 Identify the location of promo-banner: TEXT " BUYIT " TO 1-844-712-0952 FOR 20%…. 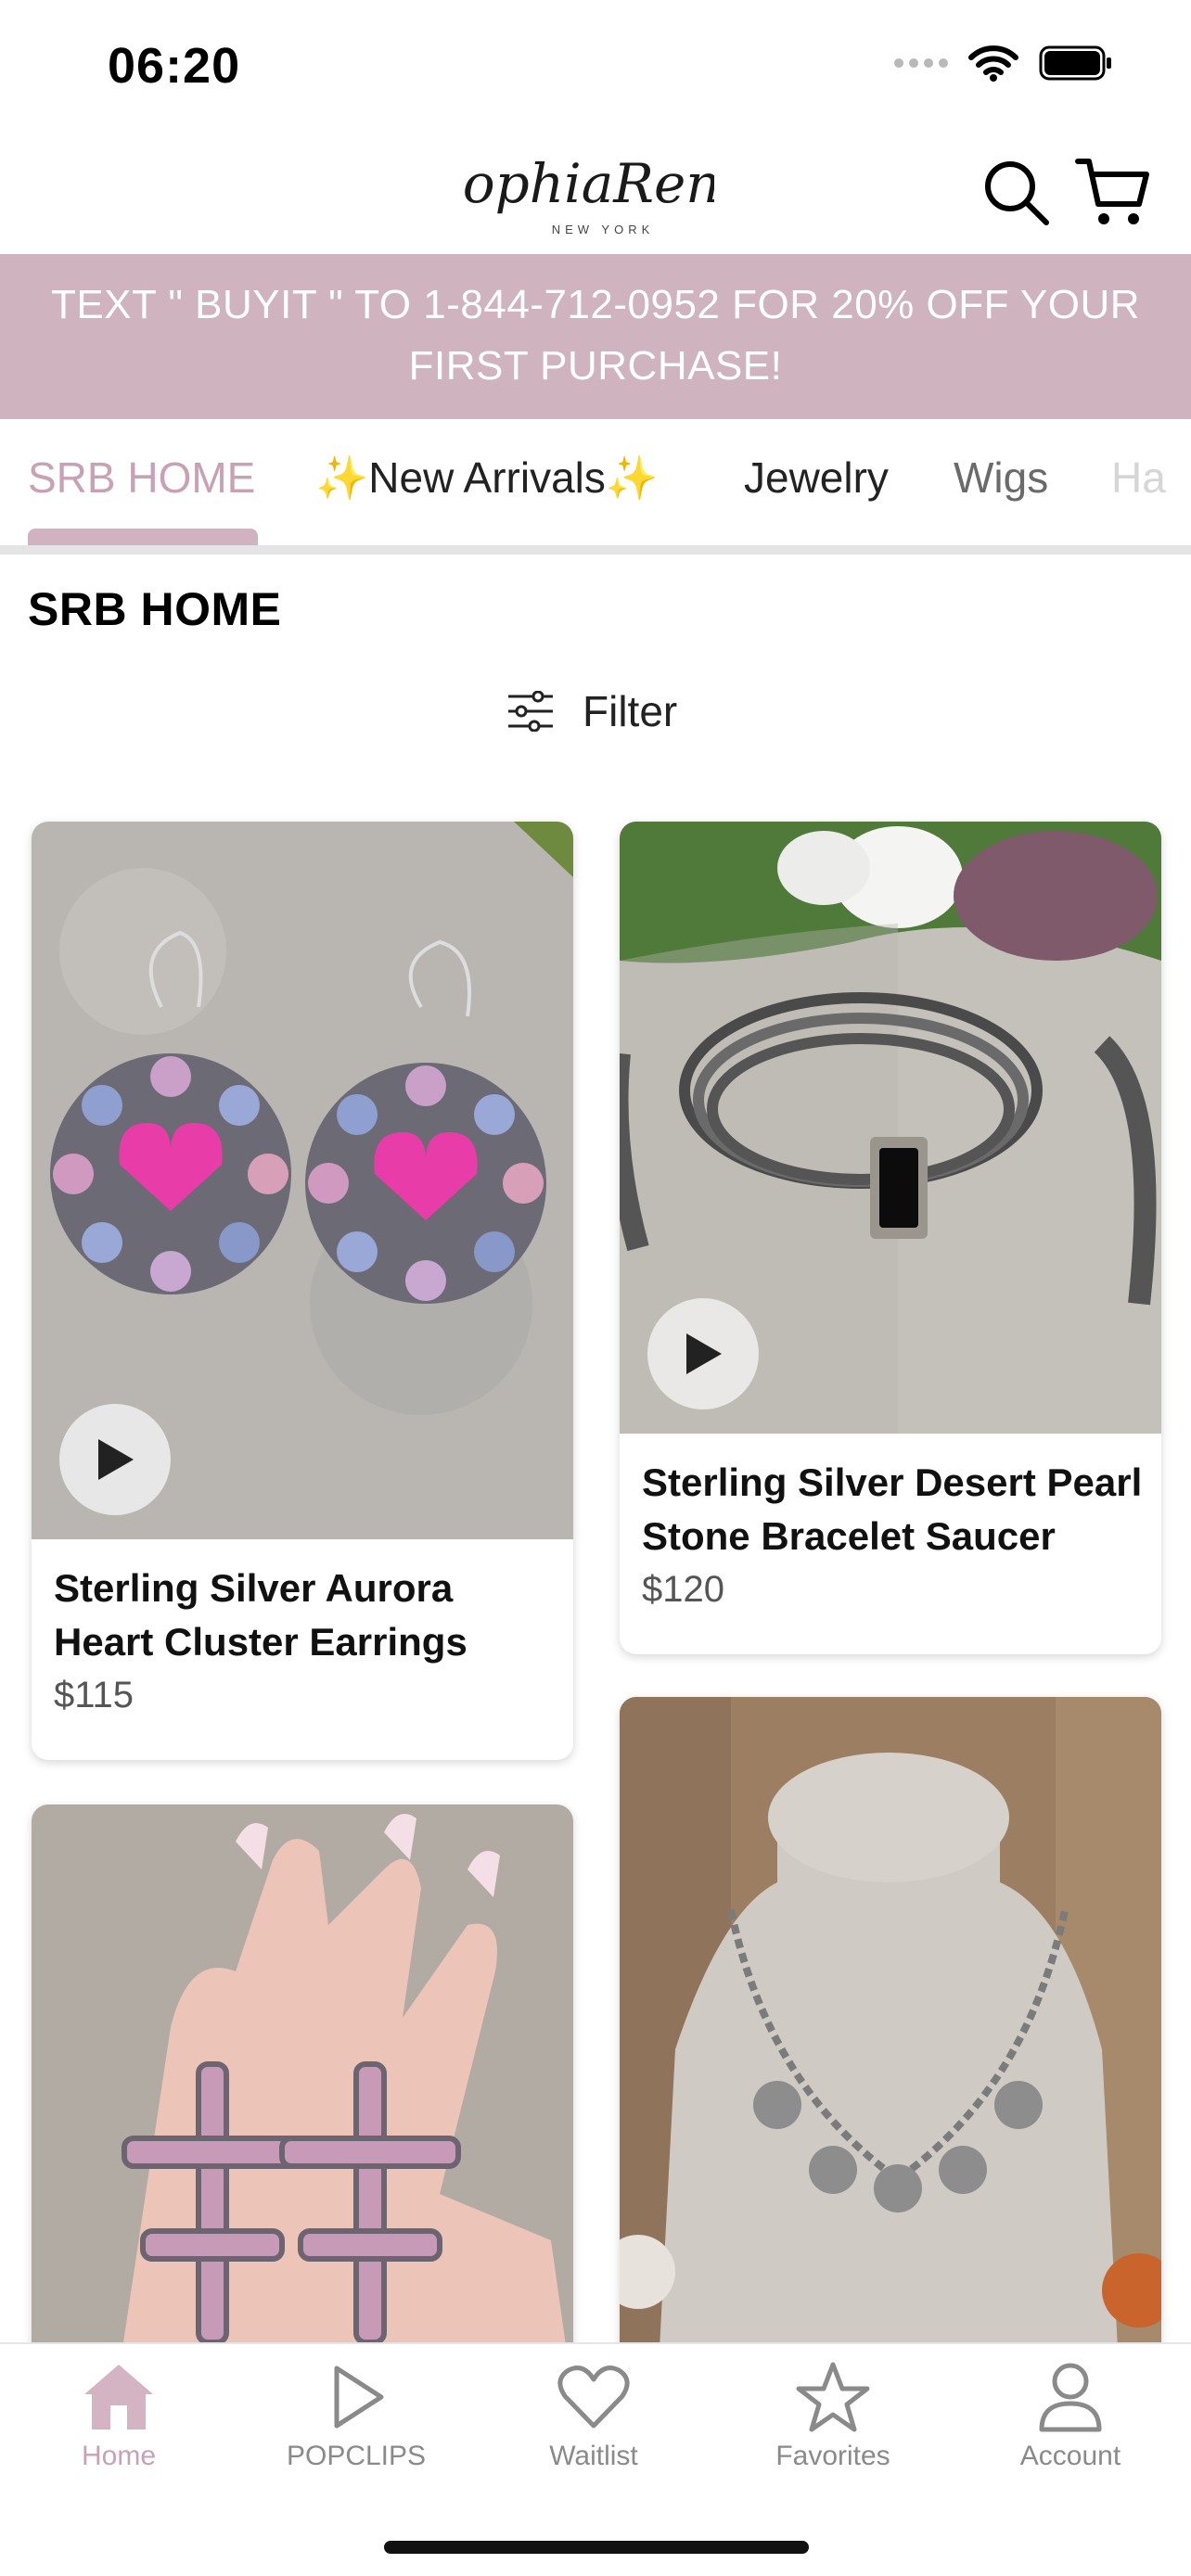
(595, 336).